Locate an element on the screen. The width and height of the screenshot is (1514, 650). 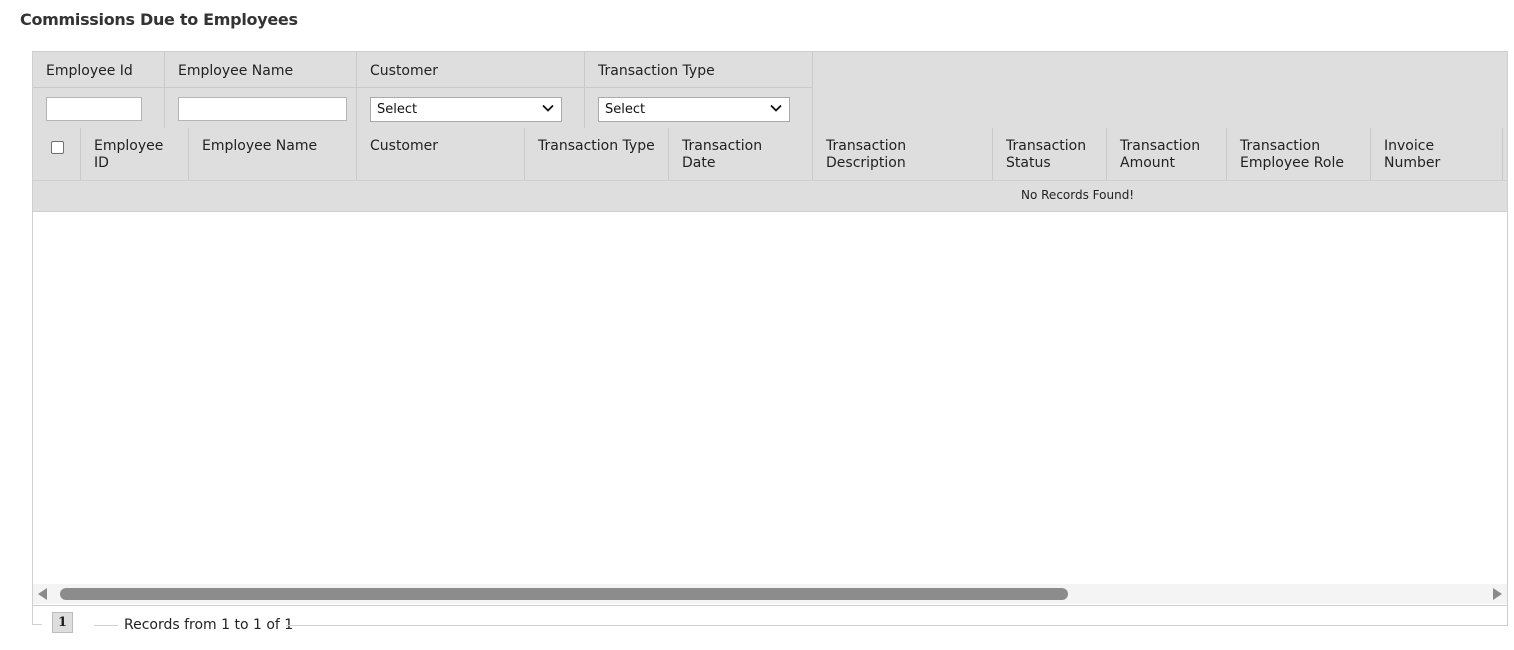
filter-employee-name: Employee Name is located at coordinates (261, 90).